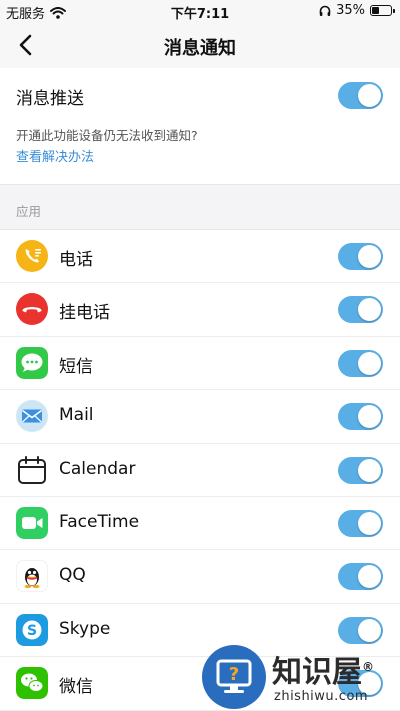  What do you see at coordinates (32, 683) in the screenshot?
I see `wechat-icon` at bounding box center [32, 683].